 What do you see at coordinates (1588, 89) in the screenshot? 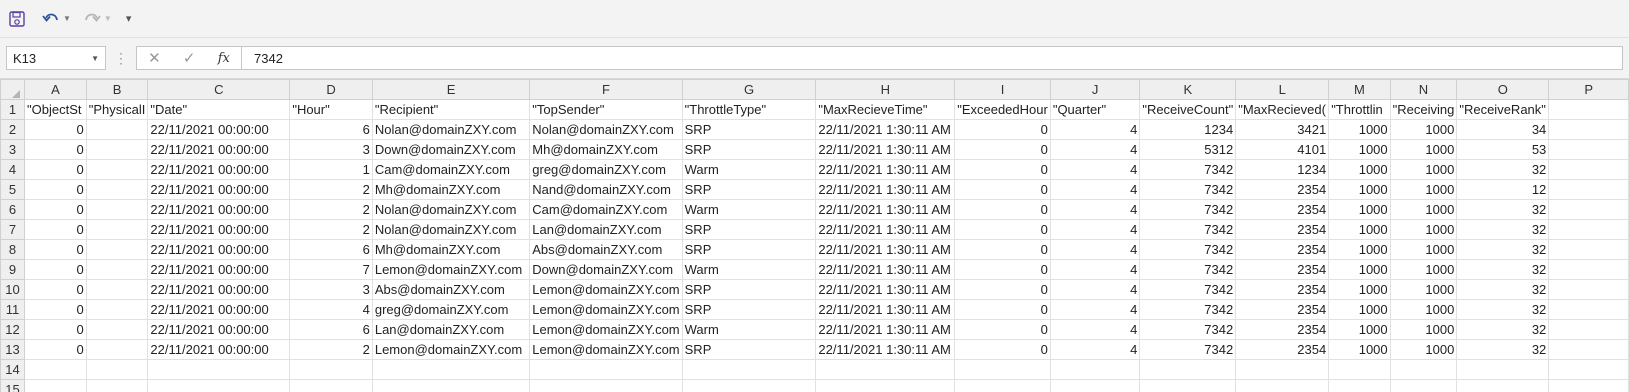
I see `column-header-p: P` at bounding box center [1588, 89].